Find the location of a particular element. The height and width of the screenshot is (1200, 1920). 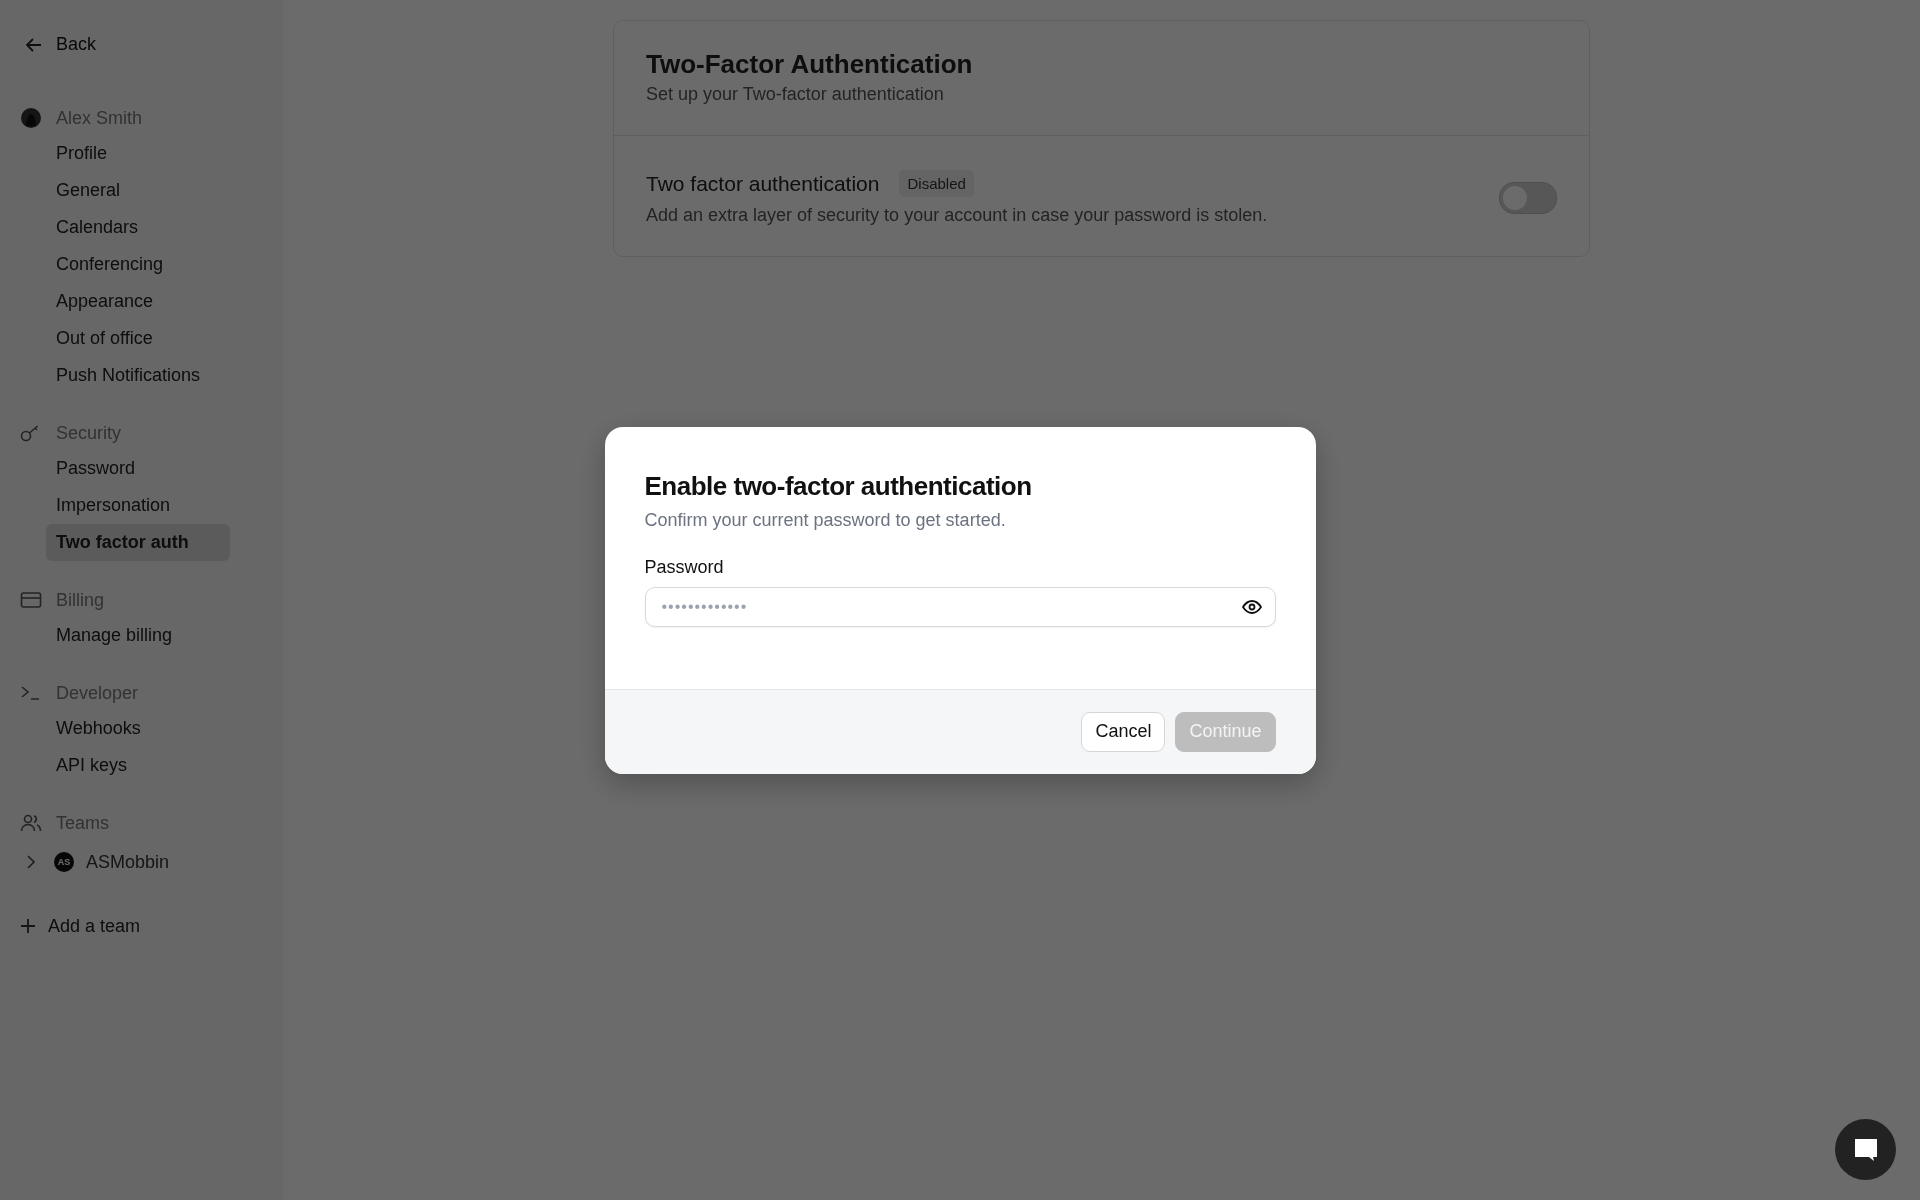

avatar-icon is located at coordinates (31, 118).